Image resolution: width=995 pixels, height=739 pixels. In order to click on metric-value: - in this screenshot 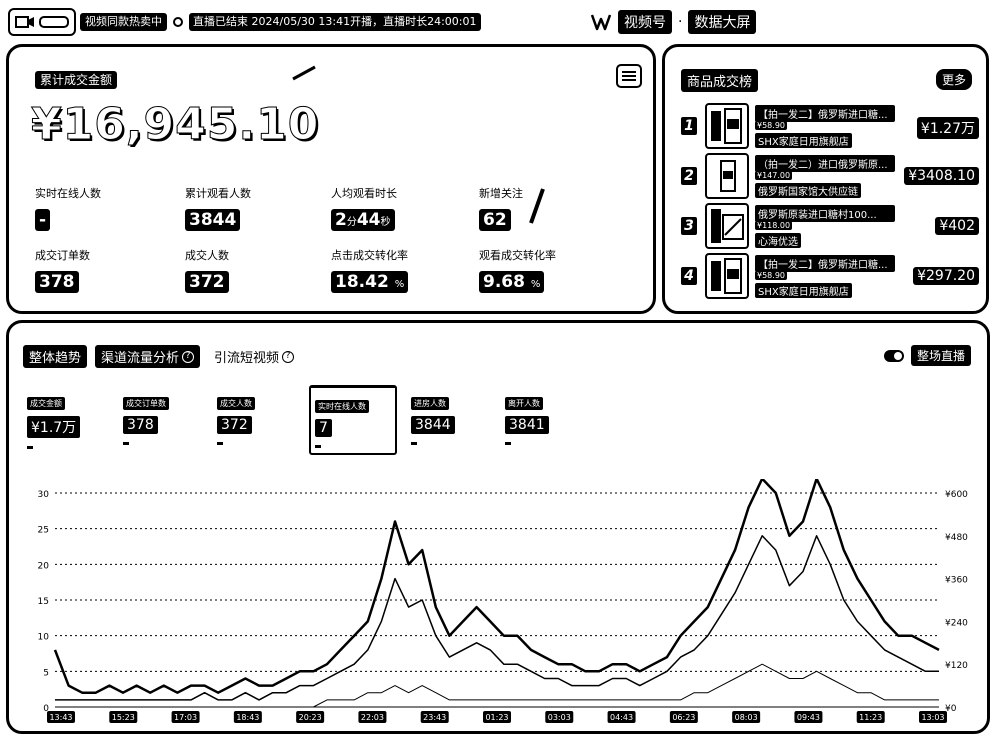, I will do `click(43, 220)`.